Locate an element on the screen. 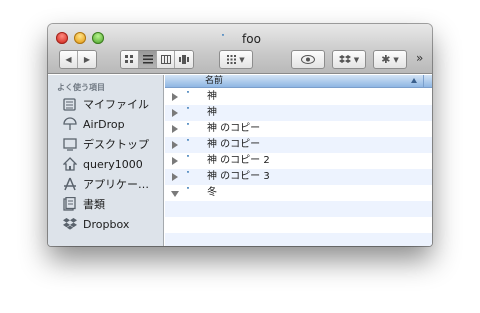 Image resolution: width=480 pixels, height=313 pixels. view-mode-control is located at coordinates (157, 59).